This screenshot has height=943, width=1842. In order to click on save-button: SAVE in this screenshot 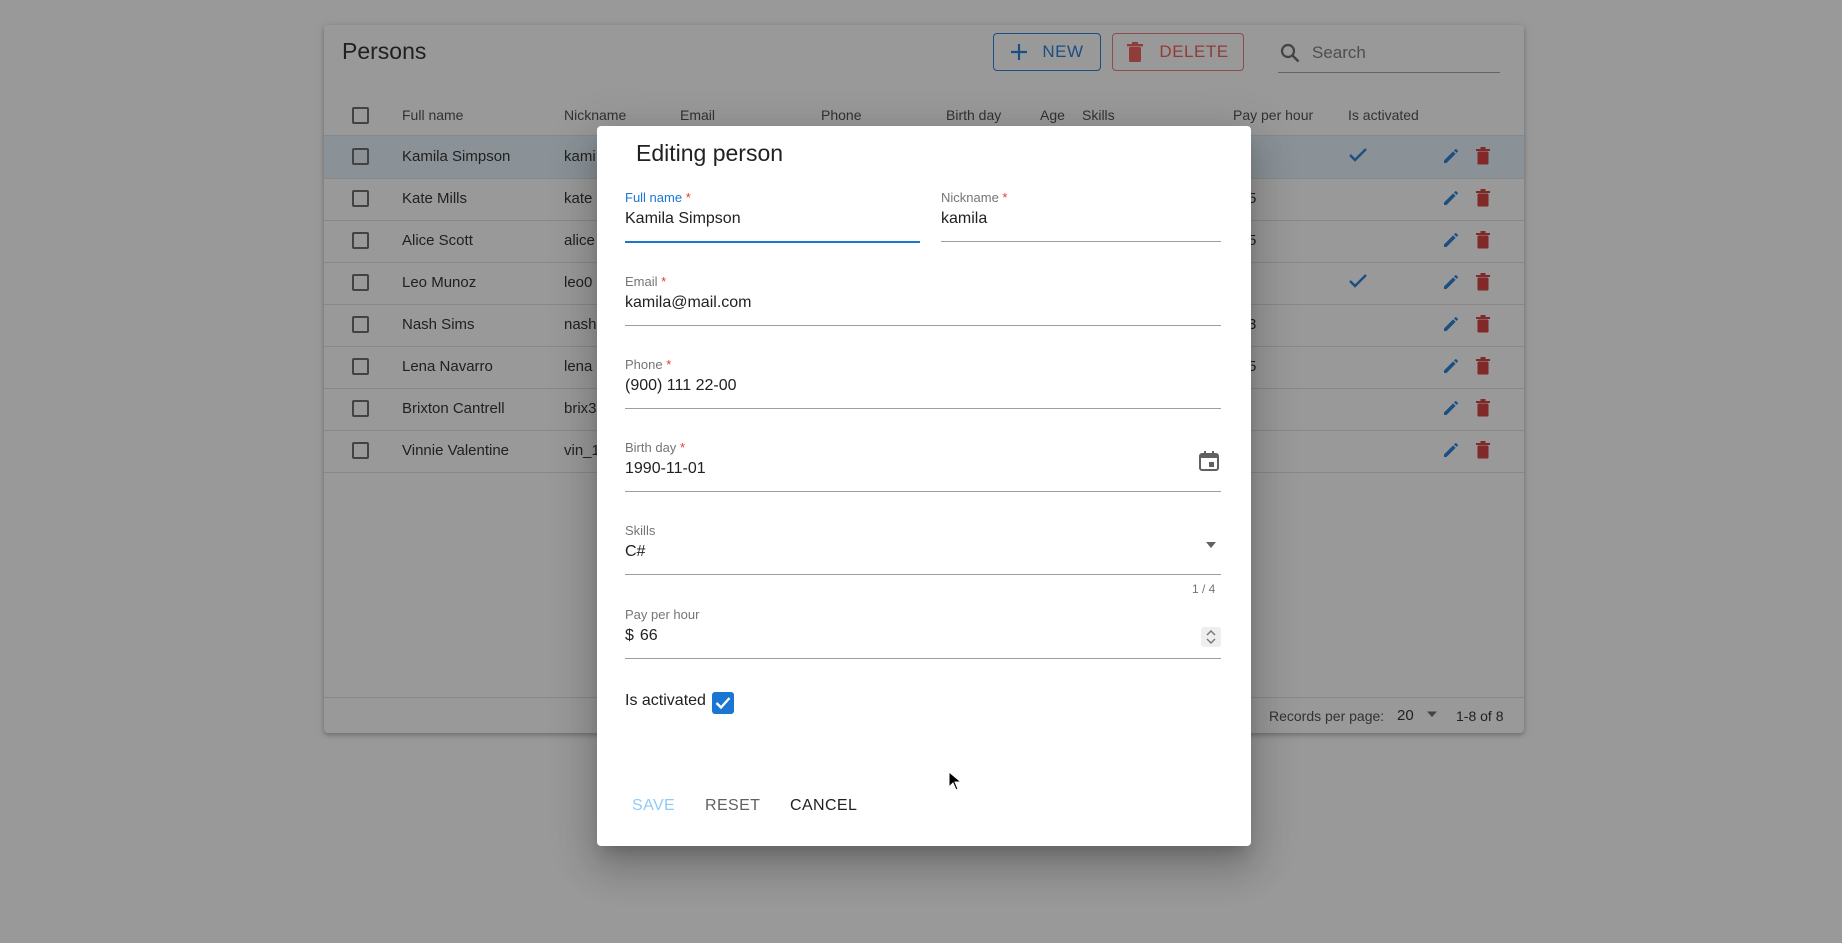, I will do `click(653, 806)`.